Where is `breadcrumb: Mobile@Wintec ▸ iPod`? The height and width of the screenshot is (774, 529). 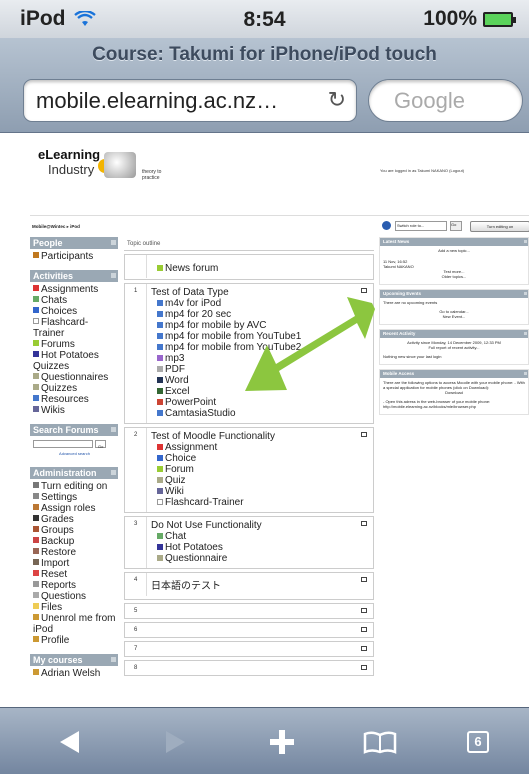 breadcrumb: Mobile@Wintec ▸ iPod is located at coordinates (56, 227).